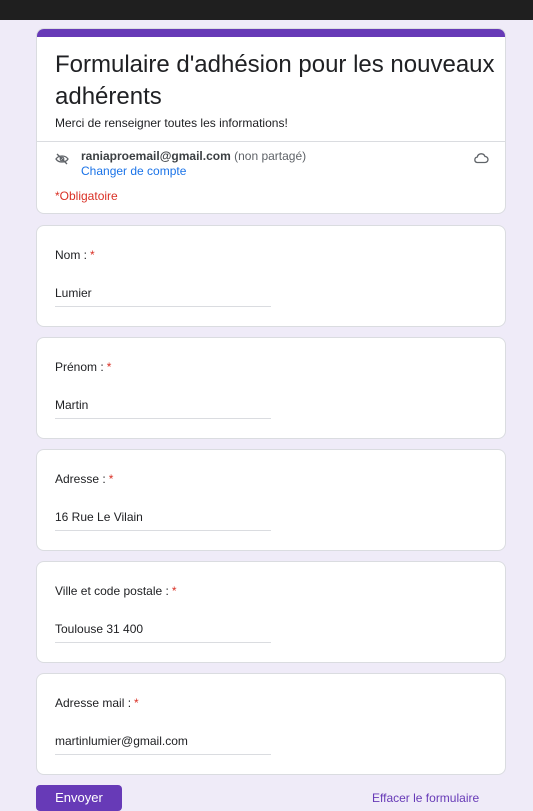  What do you see at coordinates (86, 196) in the screenshot?
I see `required-note: *Obligatoire` at bounding box center [86, 196].